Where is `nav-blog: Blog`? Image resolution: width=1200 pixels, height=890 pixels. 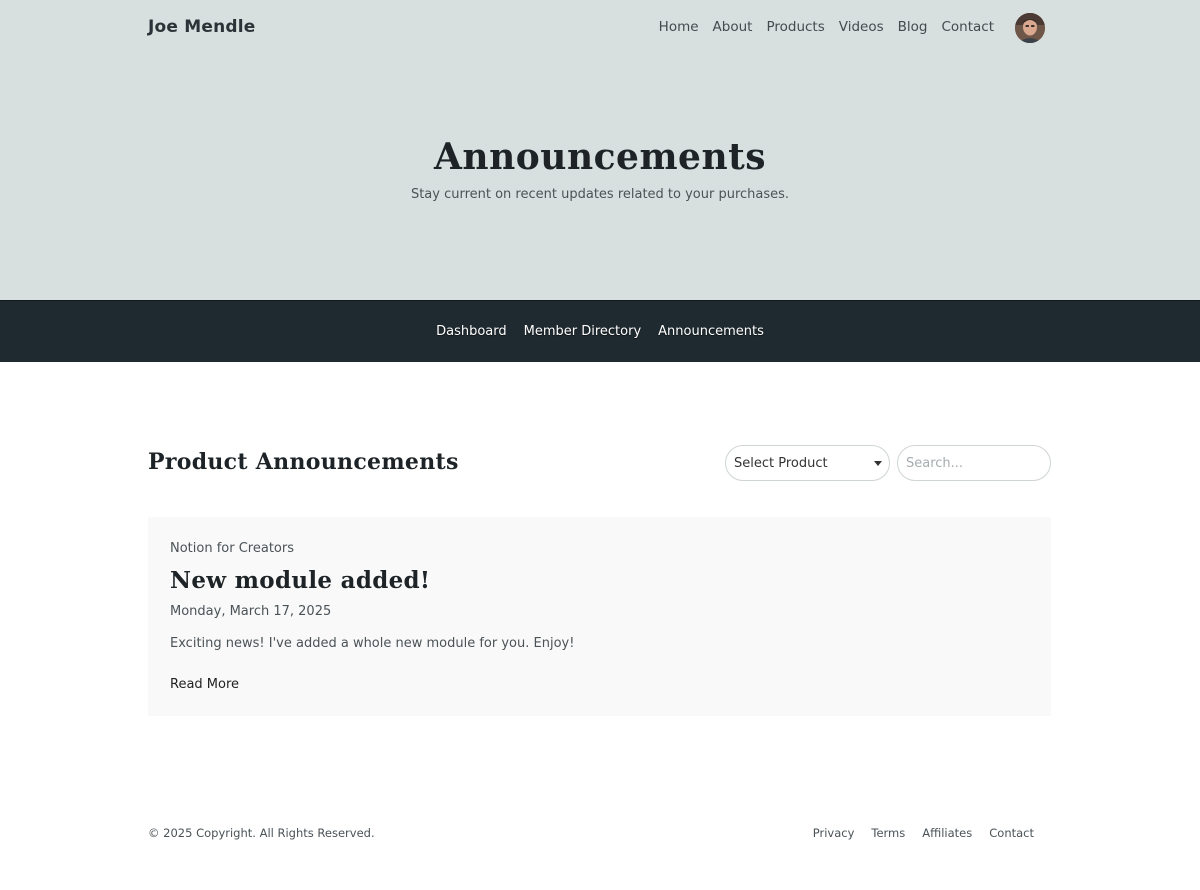 nav-blog: Blog is located at coordinates (913, 27).